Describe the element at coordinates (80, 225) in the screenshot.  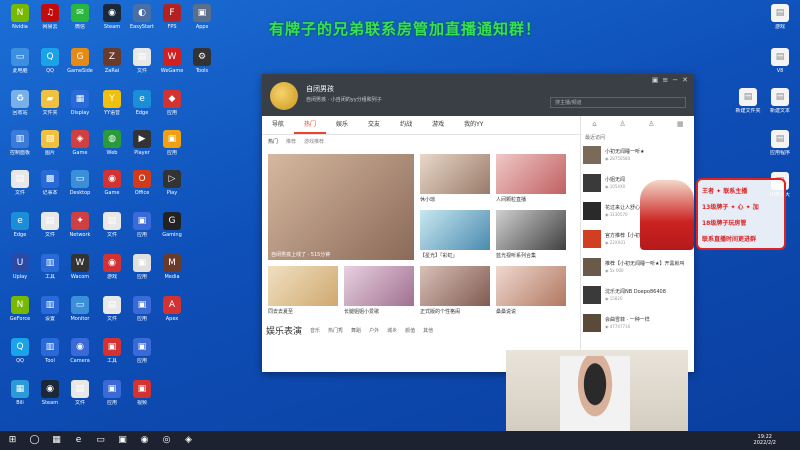
I see `desktop-icon: ✦ Network` at that location.